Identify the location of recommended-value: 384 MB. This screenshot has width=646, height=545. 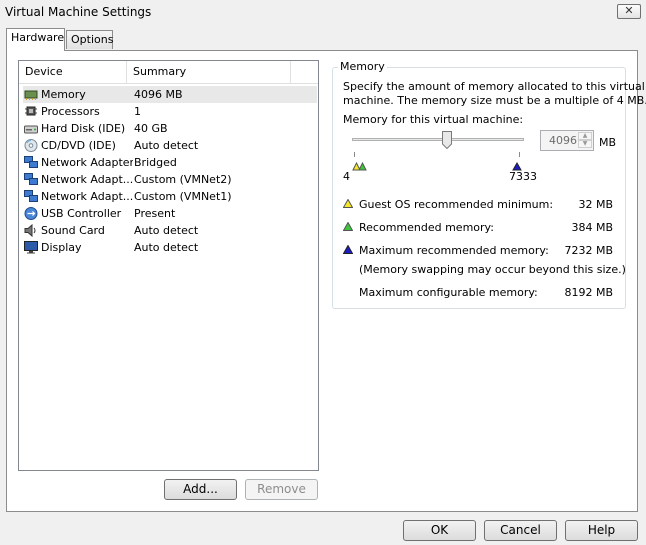
(592, 227).